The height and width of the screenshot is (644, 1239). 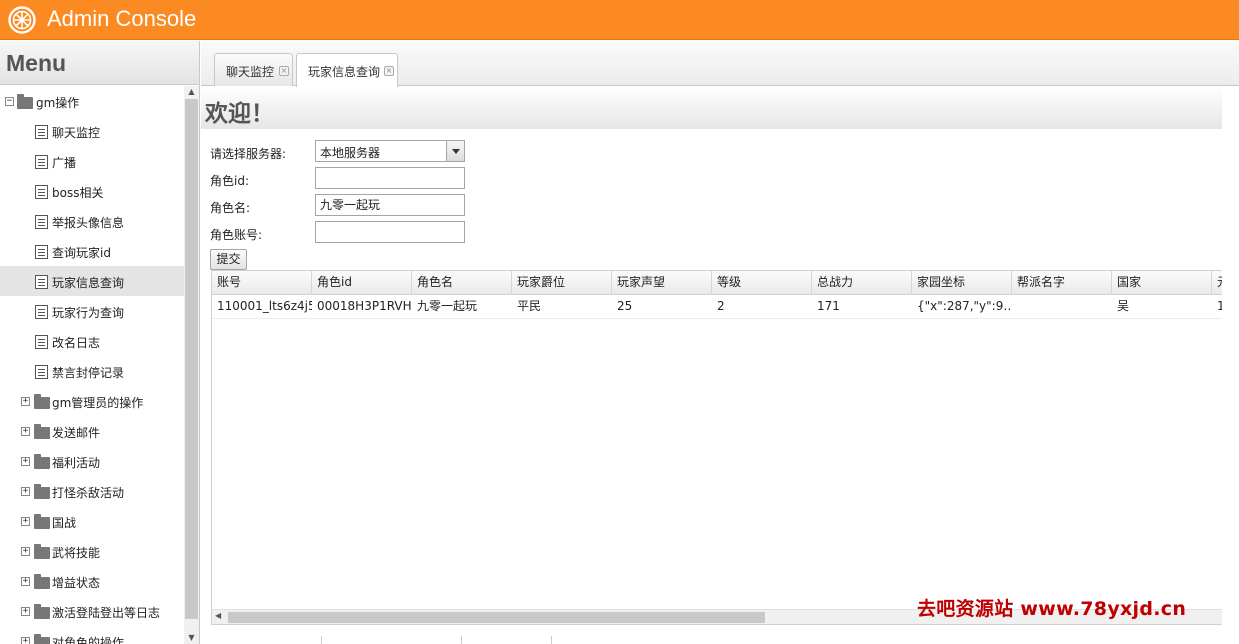 What do you see at coordinates (92, 461) in the screenshot?
I see `tree-node-welfare: + 福利活动` at bounding box center [92, 461].